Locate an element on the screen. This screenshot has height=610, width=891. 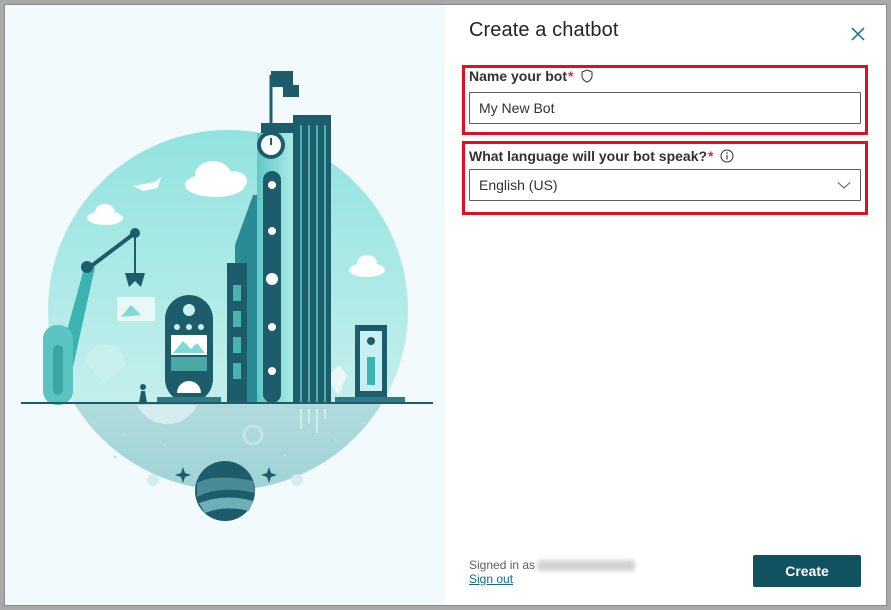
info-icon is located at coordinates (727, 156).